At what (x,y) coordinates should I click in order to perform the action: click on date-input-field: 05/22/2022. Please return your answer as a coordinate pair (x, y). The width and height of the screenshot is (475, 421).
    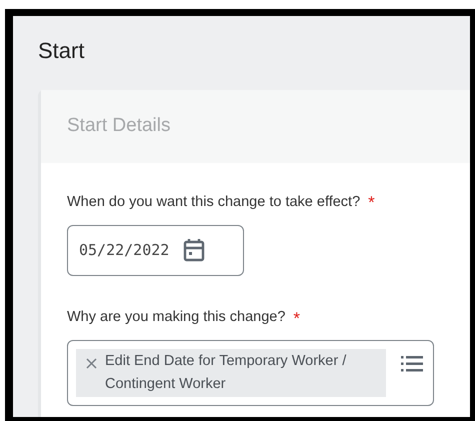
    Looking at the image, I should click on (155, 250).